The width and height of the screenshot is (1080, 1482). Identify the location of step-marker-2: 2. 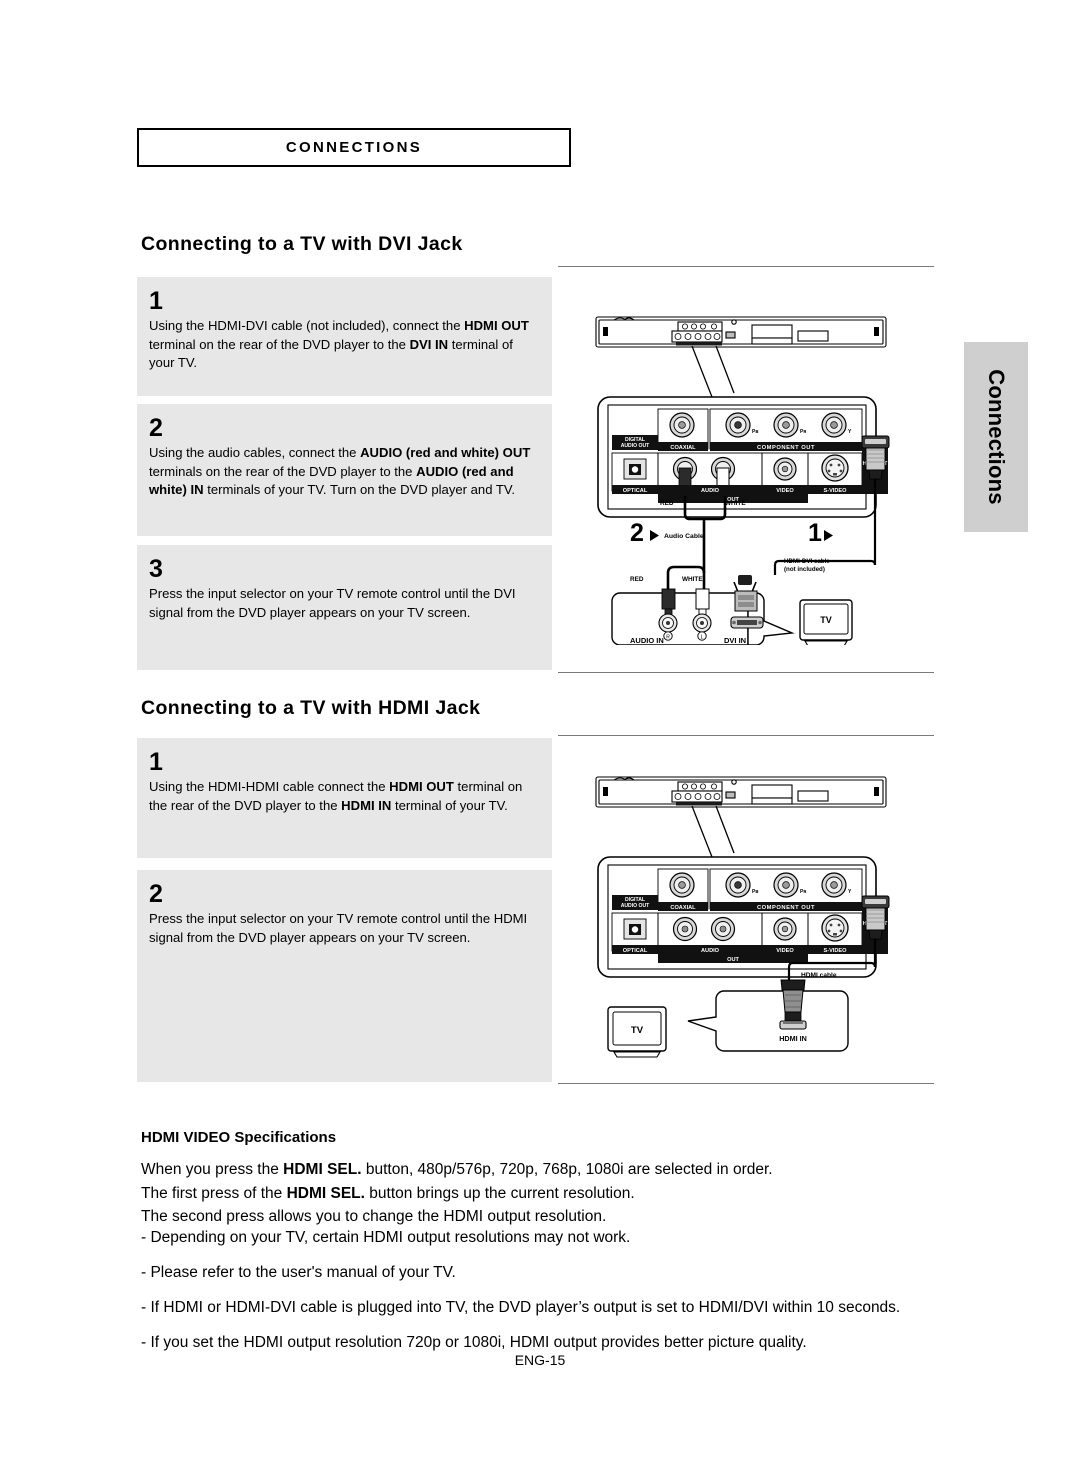
(644, 533).